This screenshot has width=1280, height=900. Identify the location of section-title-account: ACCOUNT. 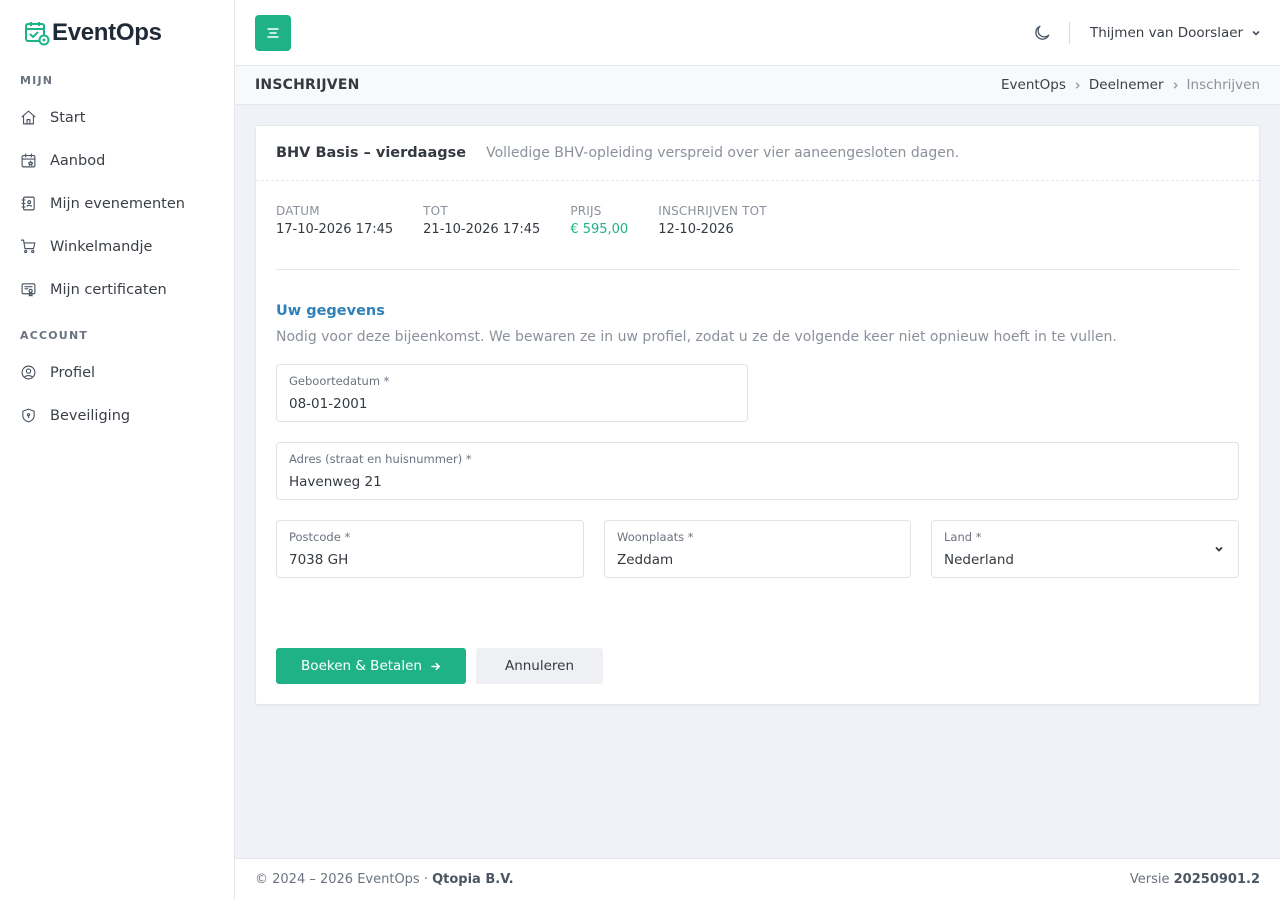
(54, 335).